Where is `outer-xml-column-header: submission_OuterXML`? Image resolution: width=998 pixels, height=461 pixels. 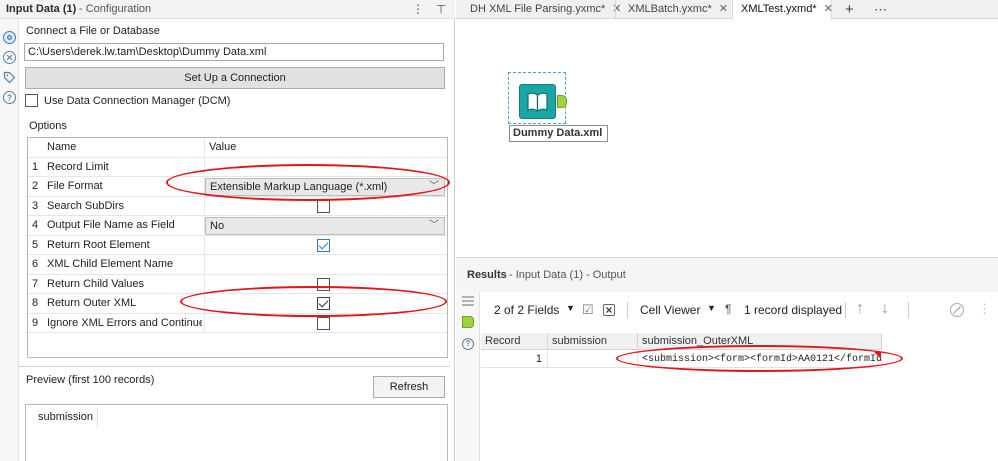 outer-xml-column-header: submission_OuterXML is located at coordinates (760, 341).